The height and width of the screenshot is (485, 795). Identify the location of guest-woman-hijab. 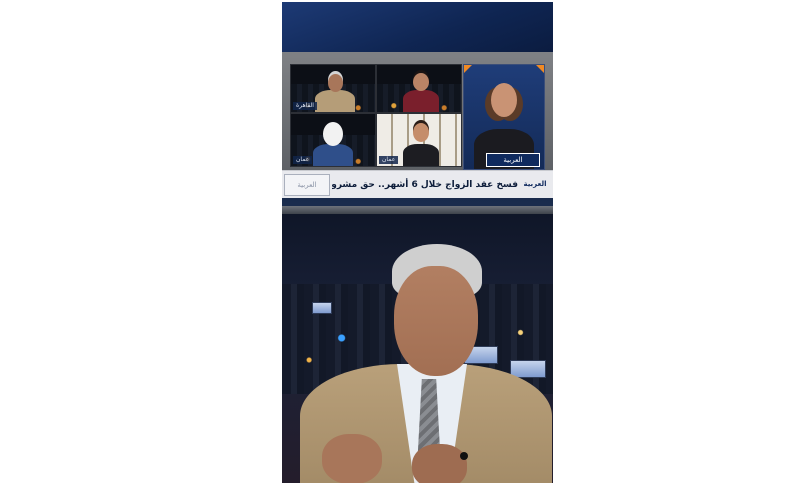
(333, 143).